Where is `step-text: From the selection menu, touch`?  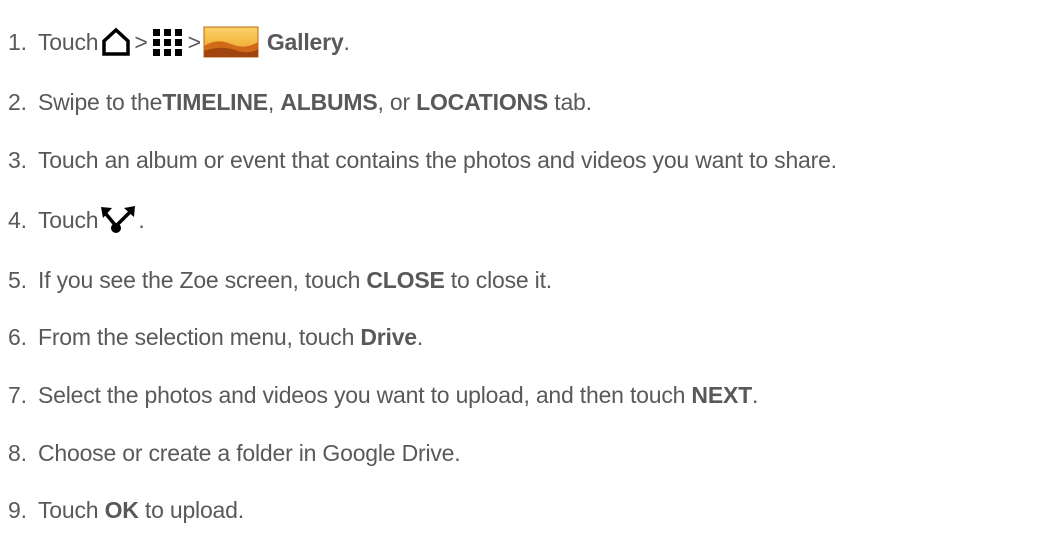 step-text: From the selection menu, touch is located at coordinates (199, 336).